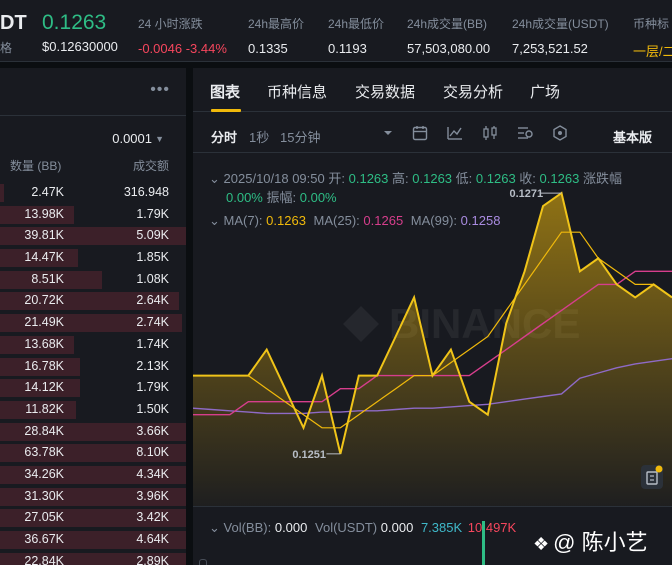  Describe the element at coordinates (525, 133) in the screenshot. I see `settings-icon` at that location.